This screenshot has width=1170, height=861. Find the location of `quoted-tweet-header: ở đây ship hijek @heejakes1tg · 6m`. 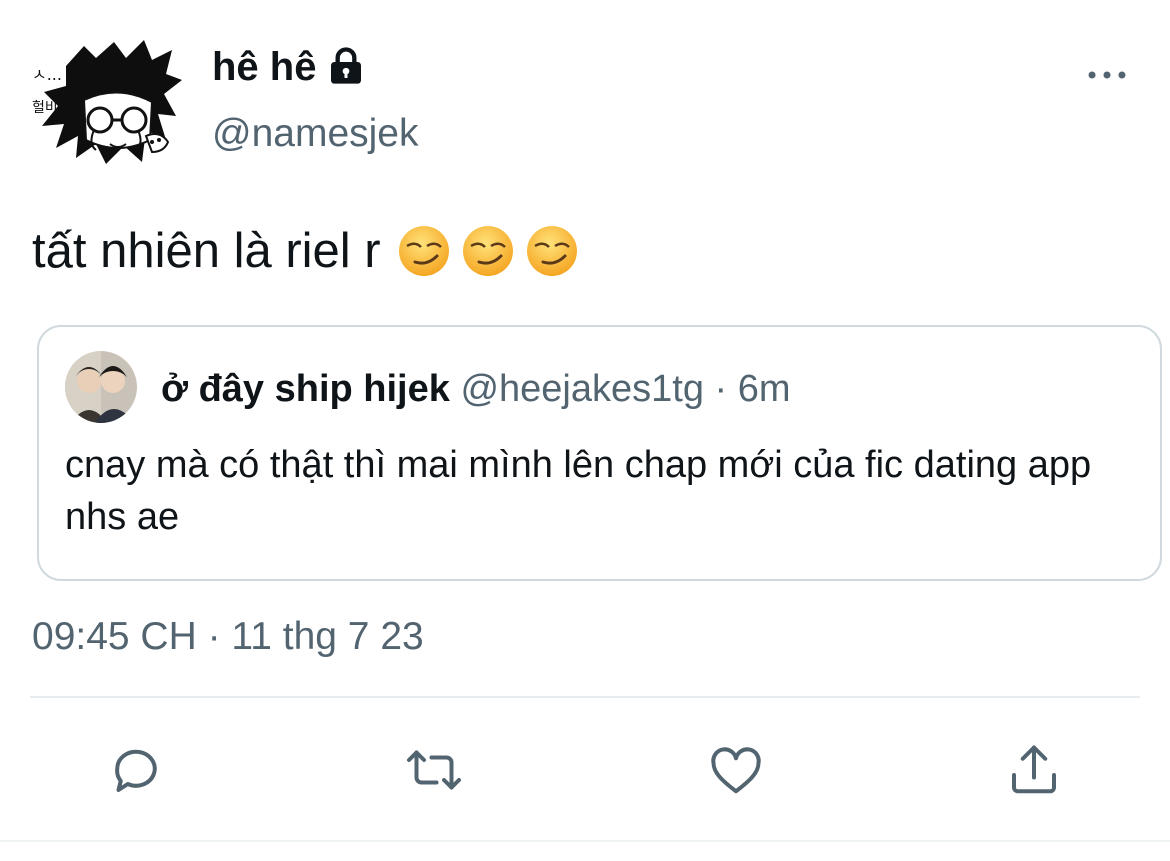

quoted-tweet-header: ở đây ship hijek @heejakes1tg · 6m is located at coordinates (476, 389).